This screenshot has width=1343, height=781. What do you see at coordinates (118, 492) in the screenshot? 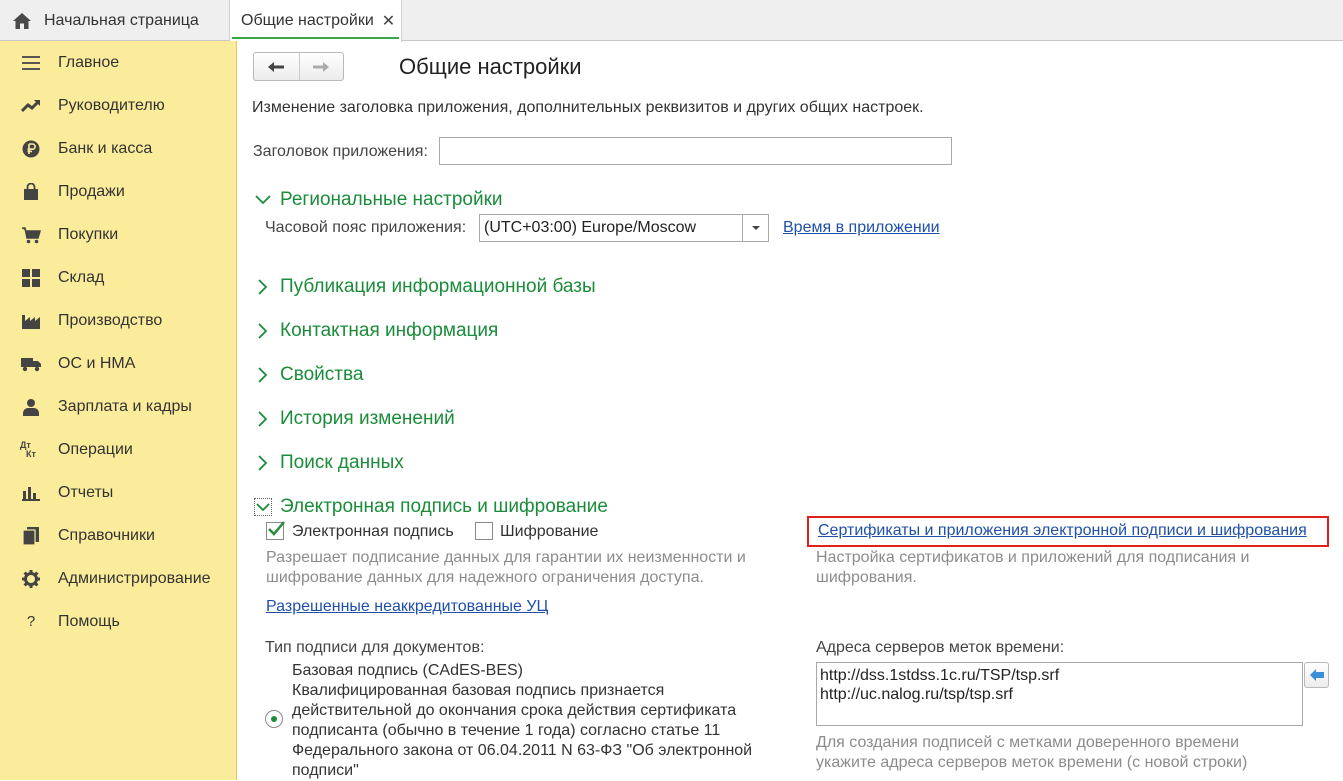
I see `sidebar-item-reports: Отчеты` at bounding box center [118, 492].